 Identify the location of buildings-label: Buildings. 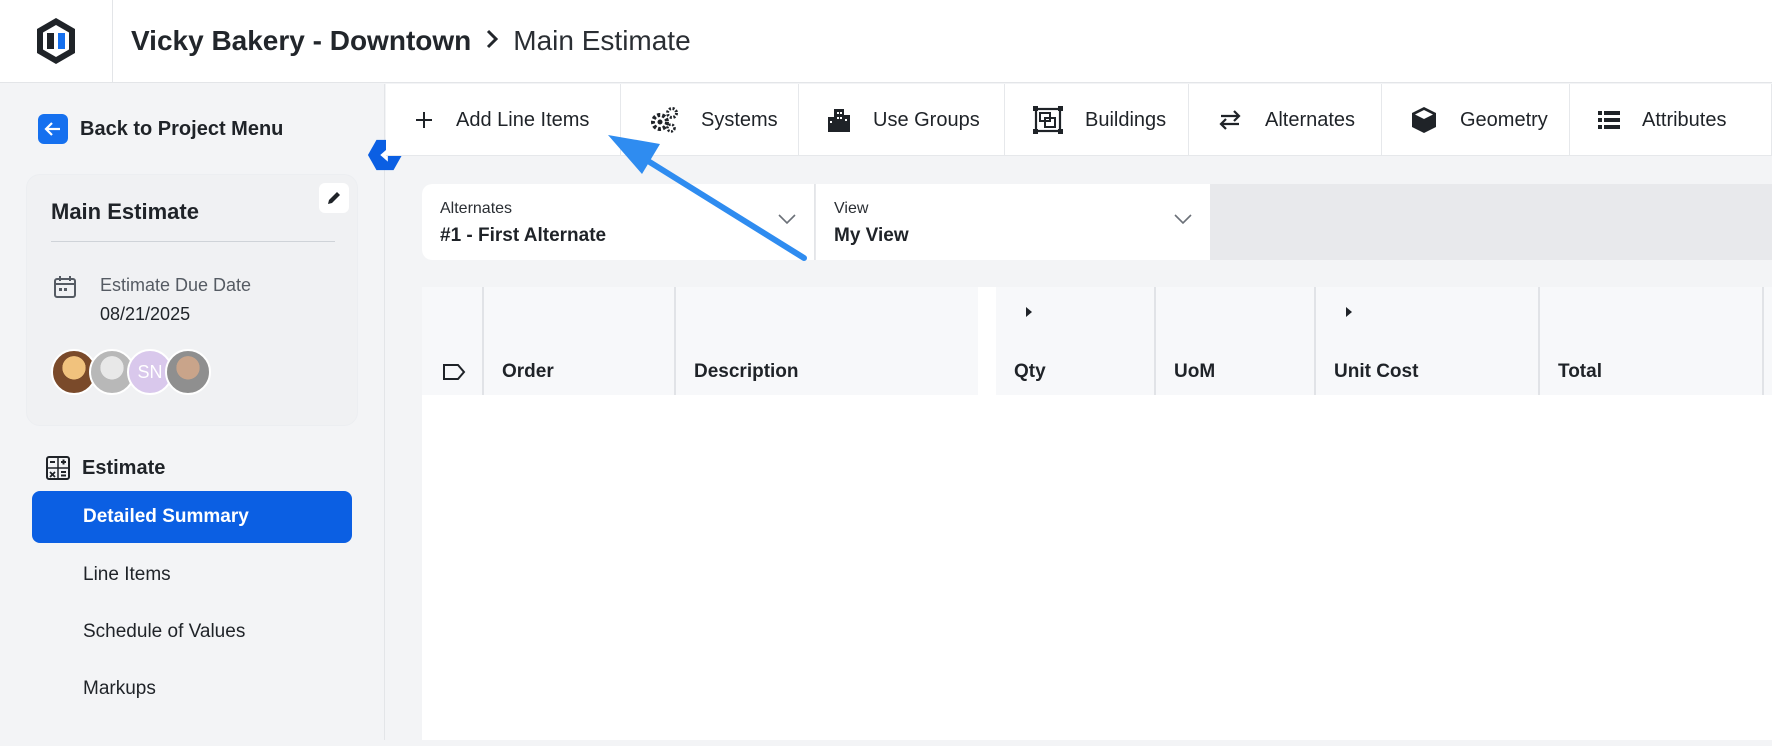
(1126, 119).